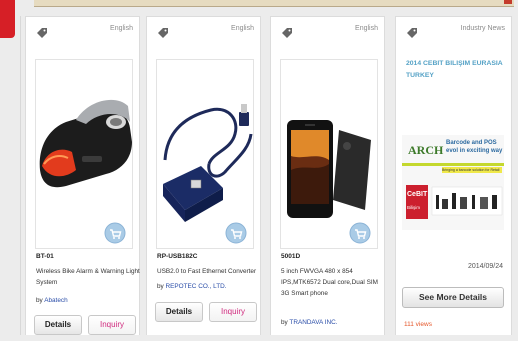  Describe the element at coordinates (417, 194) in the screenshot. I see `news-image-cebit: CeBIT` at that location.